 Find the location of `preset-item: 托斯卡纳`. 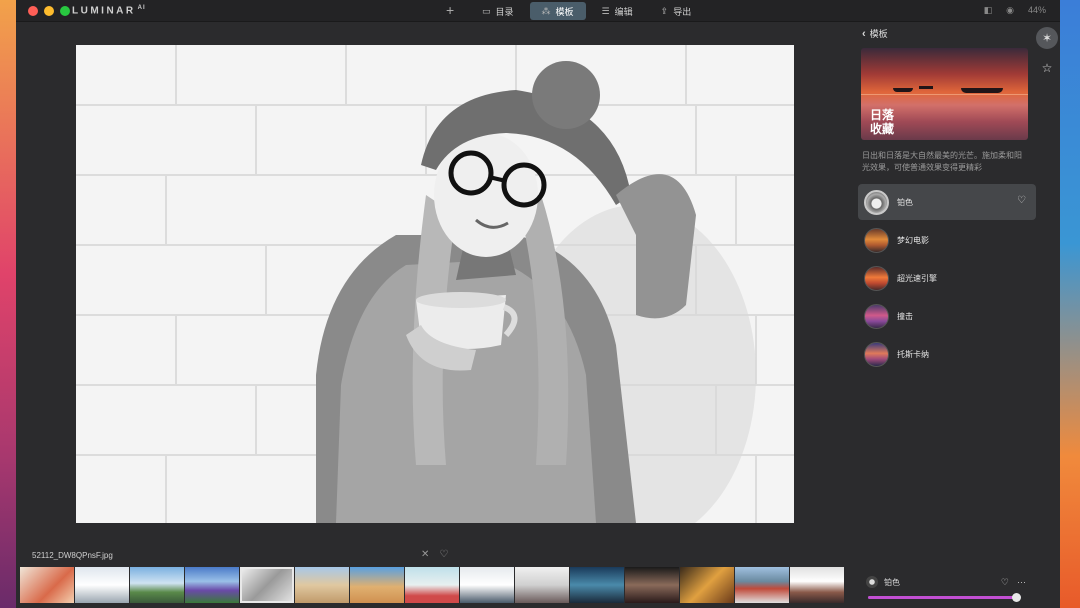

preset-item: 托斯卡纳 is located at coordinates (947, 354).